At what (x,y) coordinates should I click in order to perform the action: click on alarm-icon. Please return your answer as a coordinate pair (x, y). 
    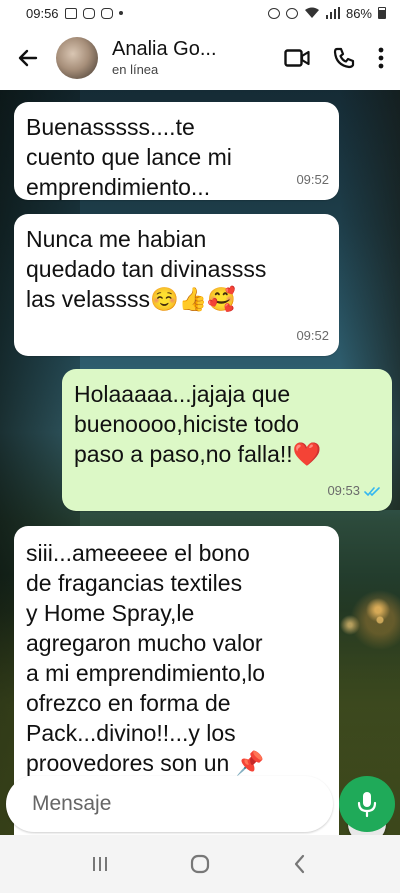
    Looking at the image, I should click on (273, 13).